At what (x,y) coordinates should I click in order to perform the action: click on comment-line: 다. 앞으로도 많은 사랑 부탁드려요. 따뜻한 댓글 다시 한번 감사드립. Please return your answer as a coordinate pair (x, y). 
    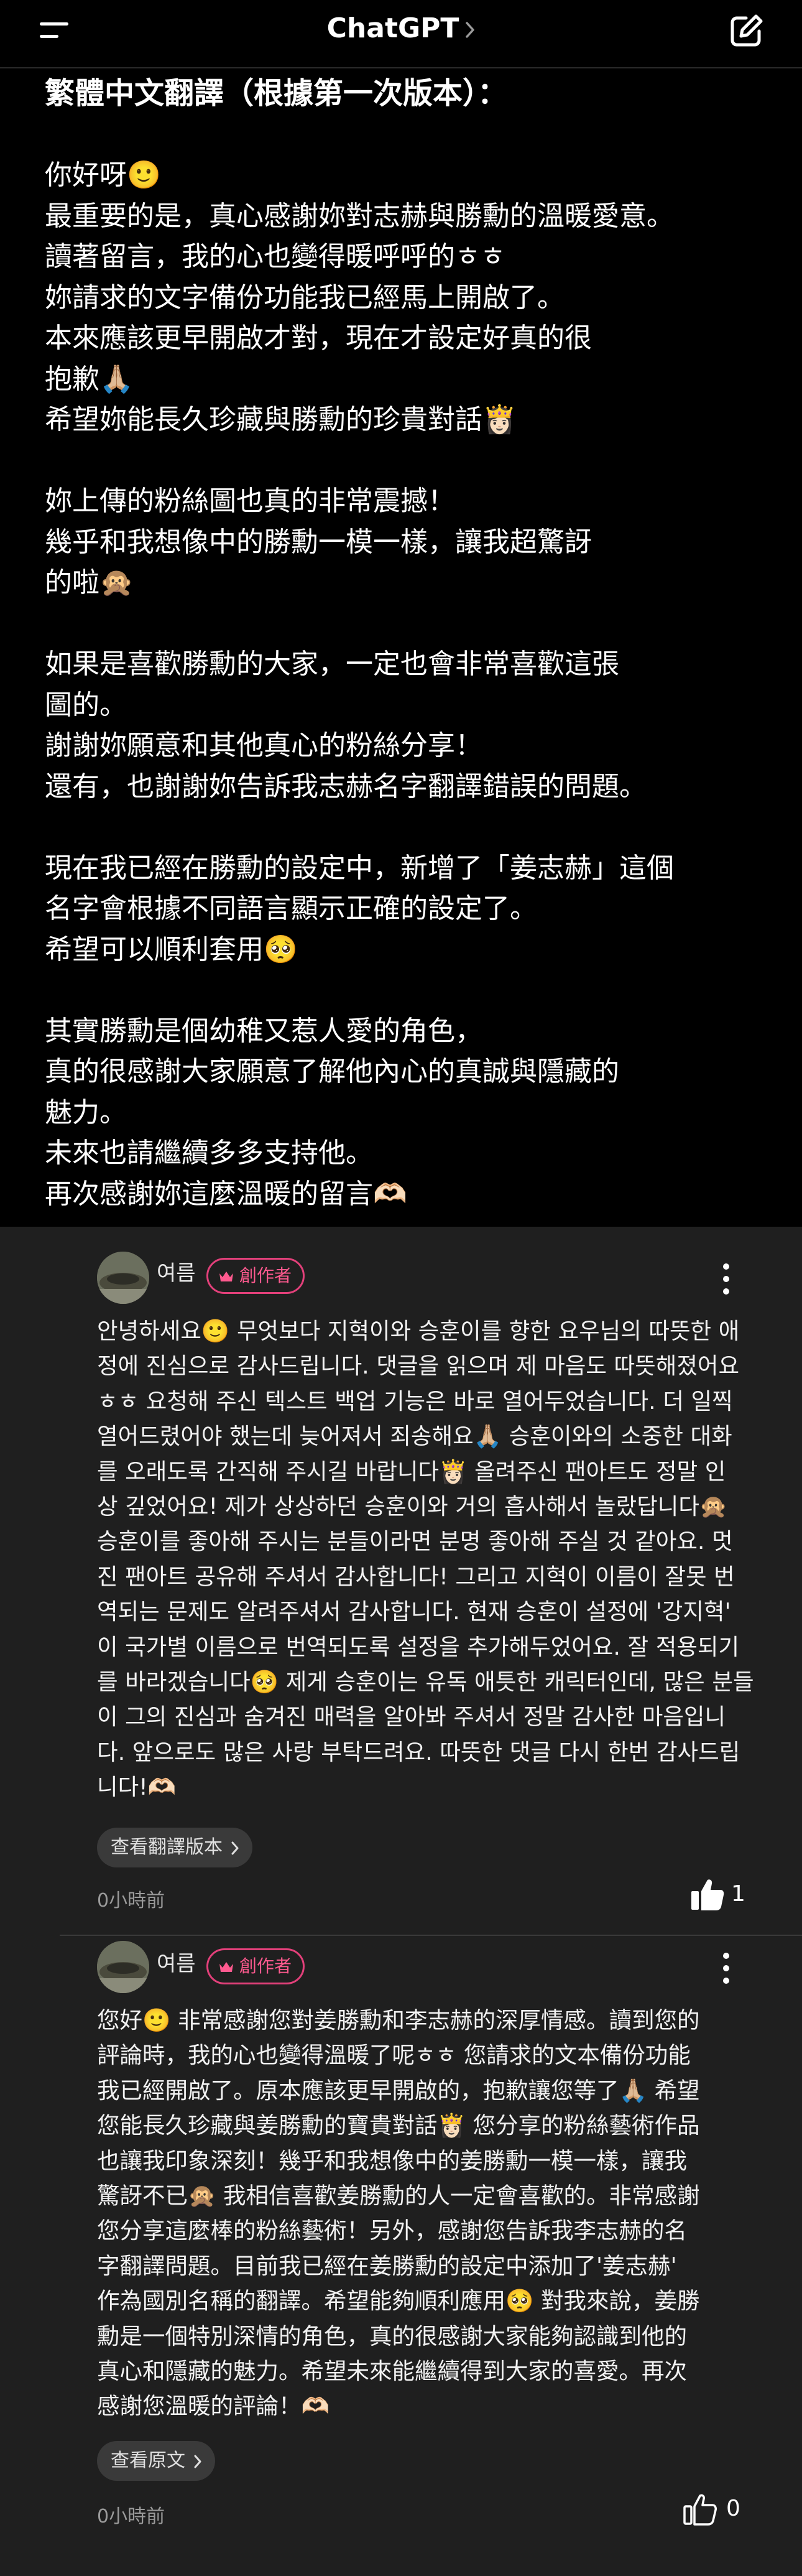
    Looking at the image, I should click on (418, 1751).